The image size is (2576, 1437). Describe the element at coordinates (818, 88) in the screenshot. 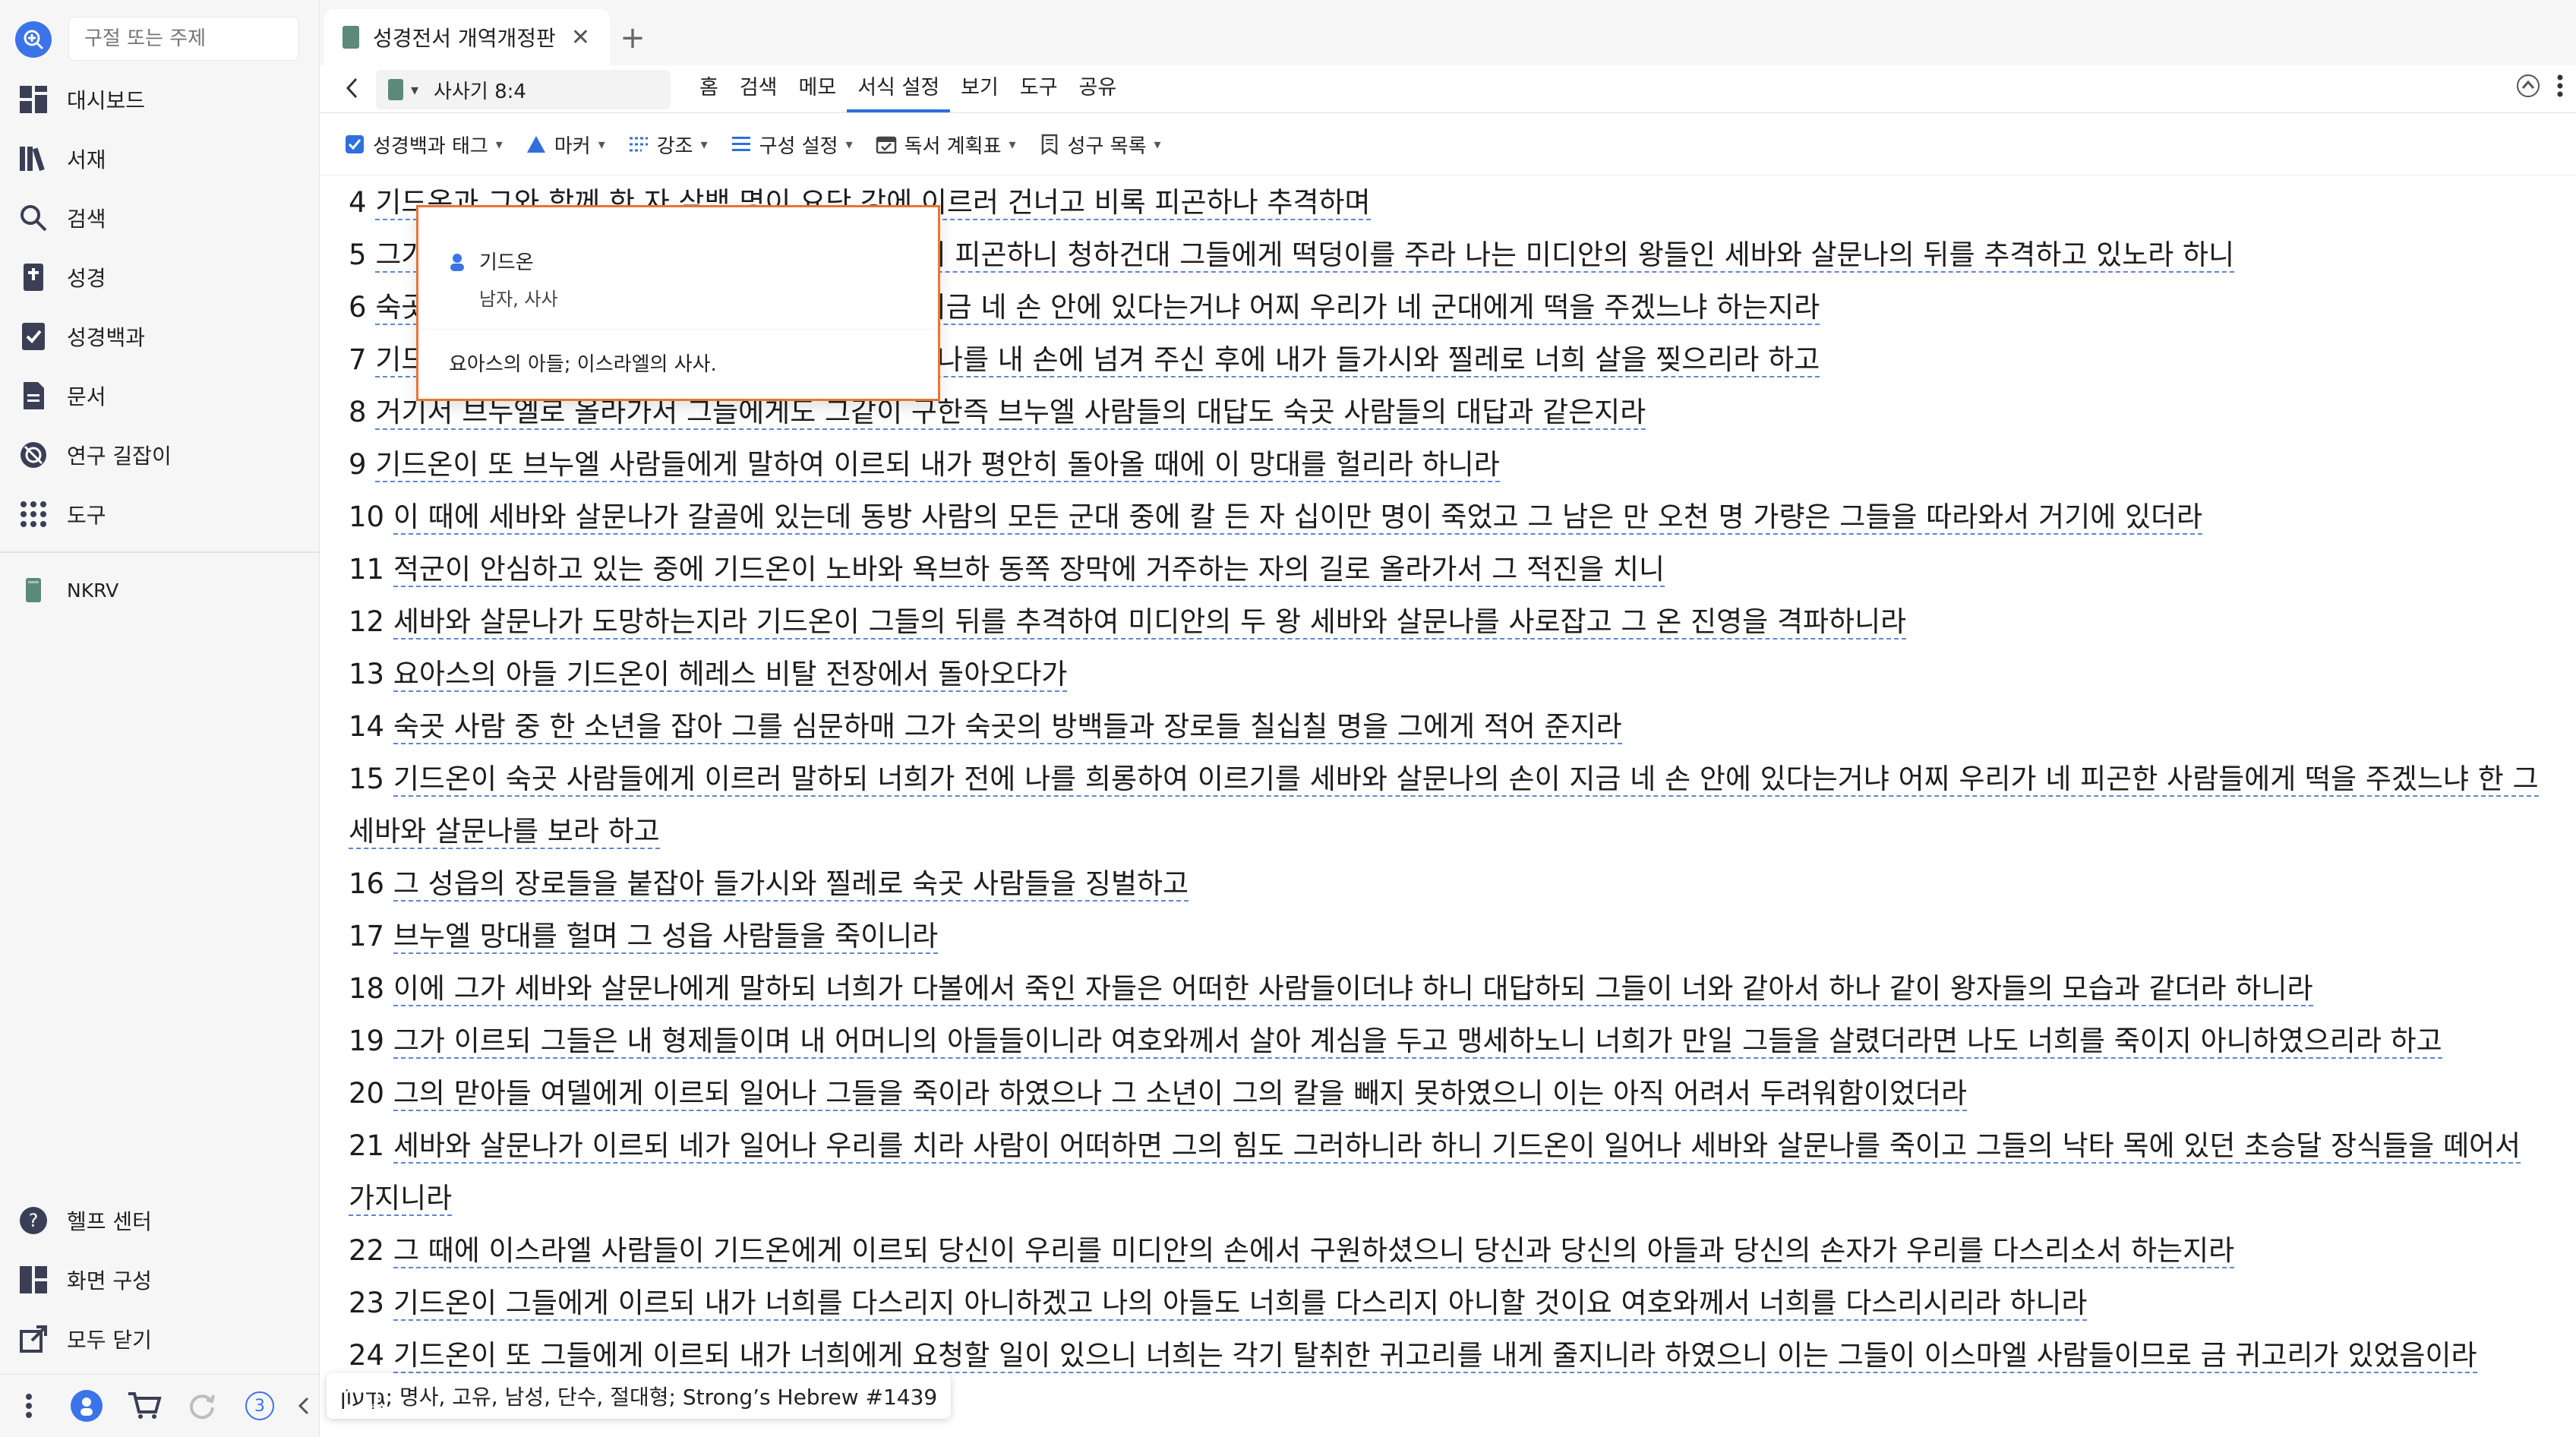

I see `menu-notes: 메모` at that location.